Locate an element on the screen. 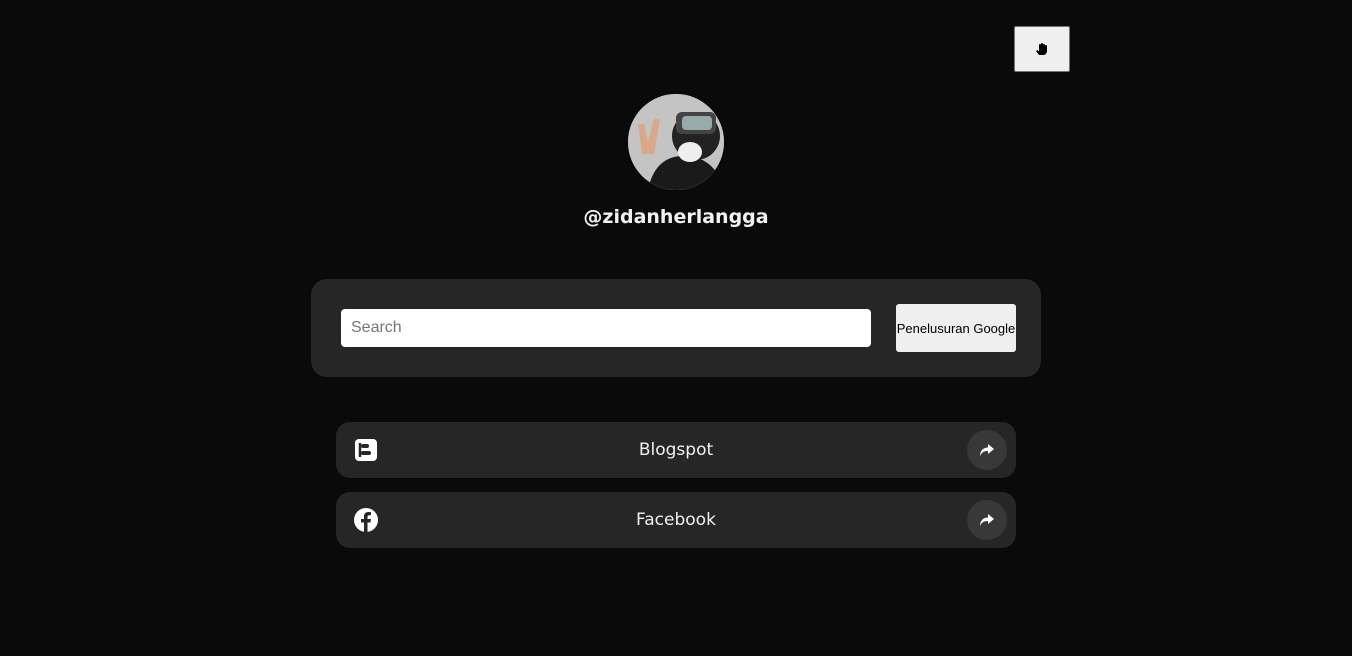 The image size is (1352, 656). profile-username: @zidanherlangga is located at coordinates (676, 217).